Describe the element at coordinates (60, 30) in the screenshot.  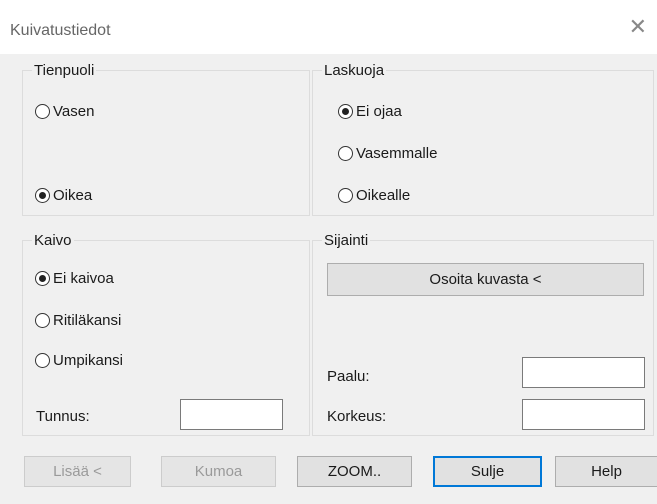
I see `window-title: Kuivatustiedot` at that location.